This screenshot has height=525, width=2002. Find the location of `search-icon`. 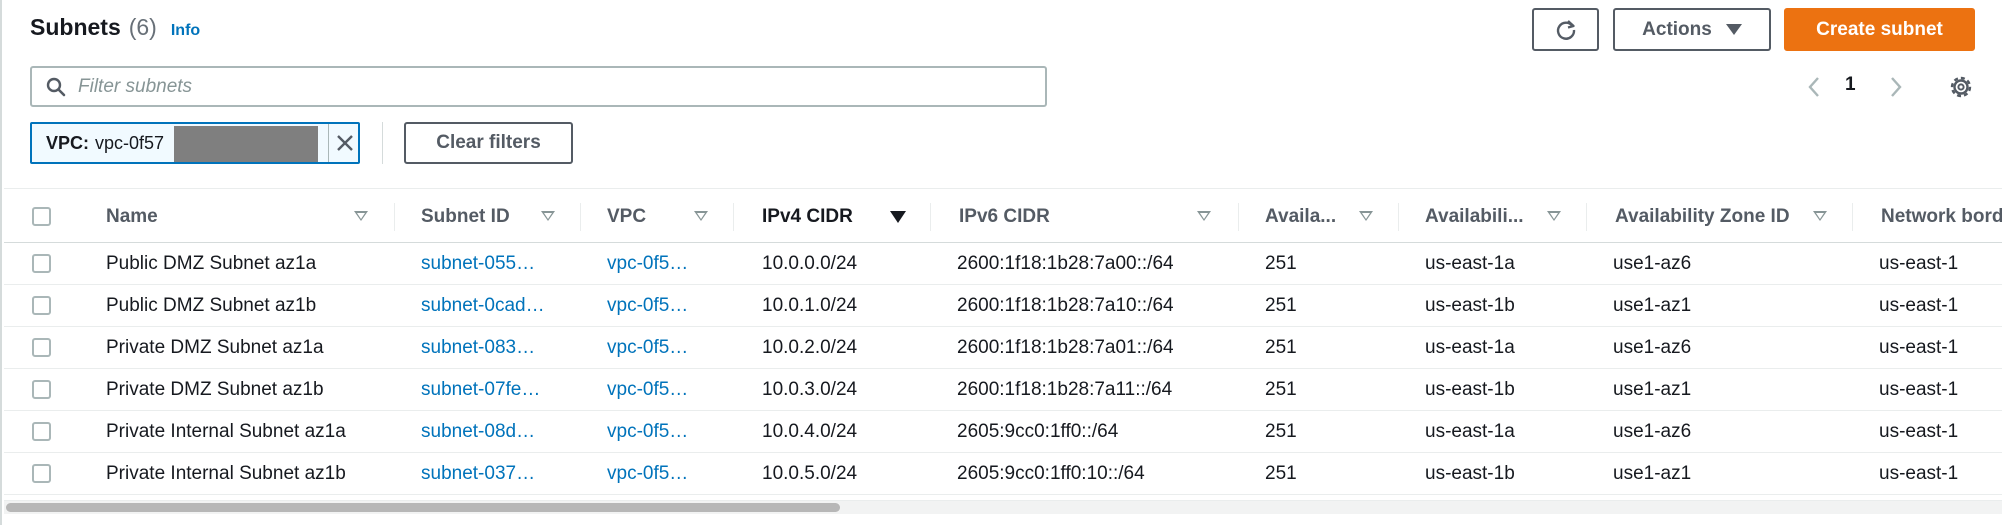

search-icon is located at coordinates (56, 86).